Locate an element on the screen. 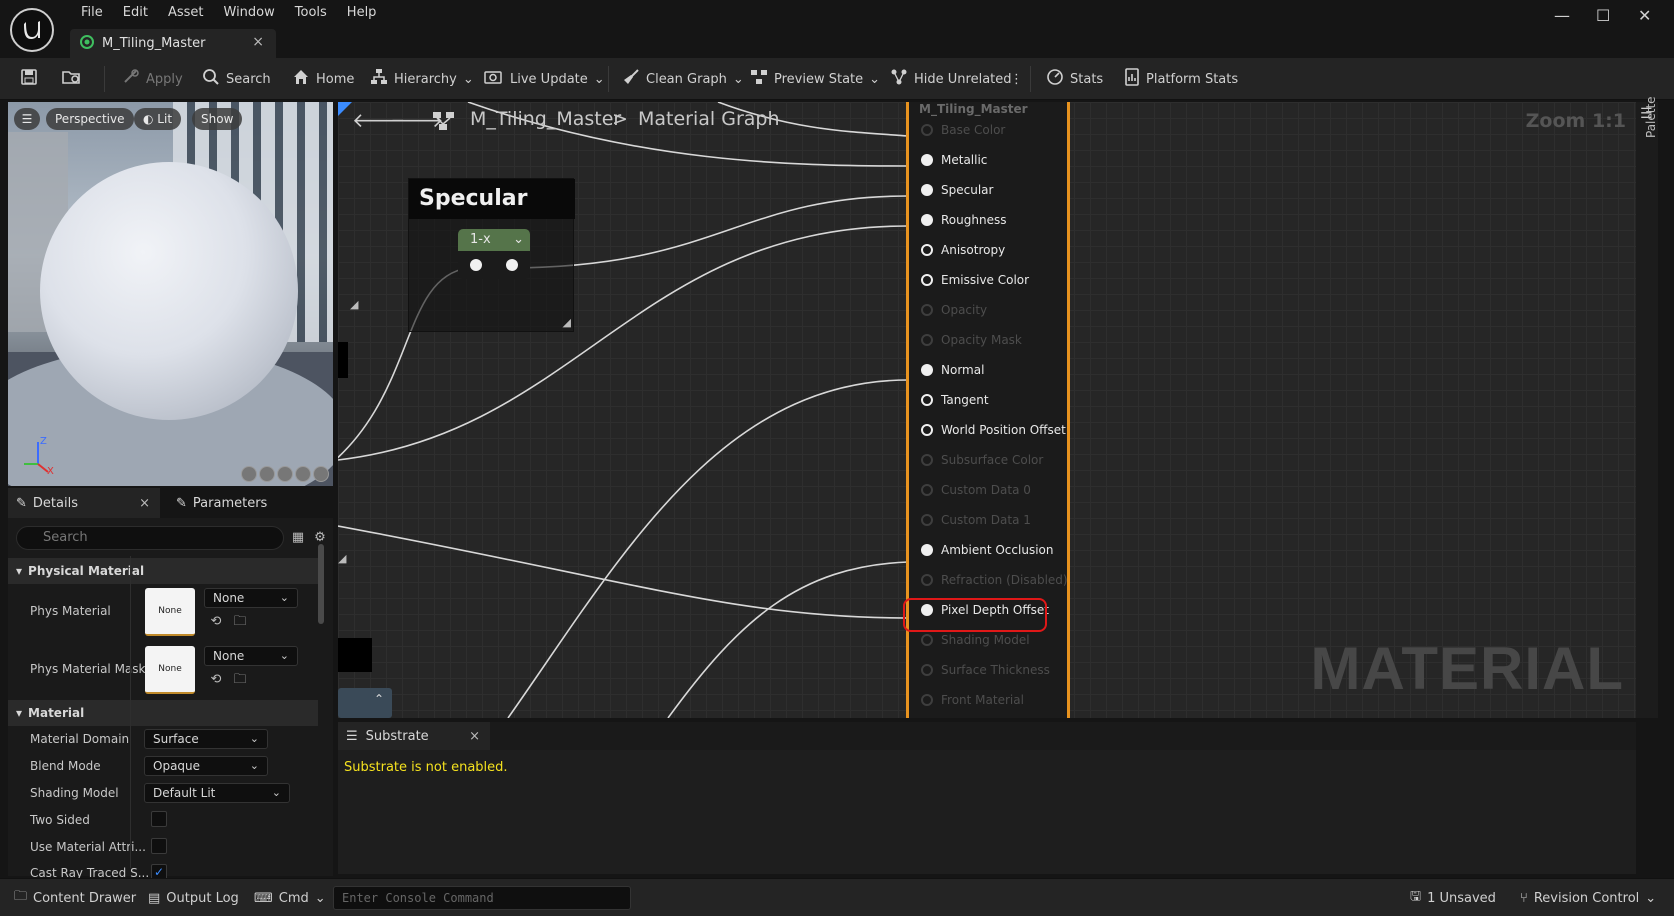 The height and width of the screenshot is (916, 1674). collapsed-node: ⌃ is located at coordinates (365, 703).